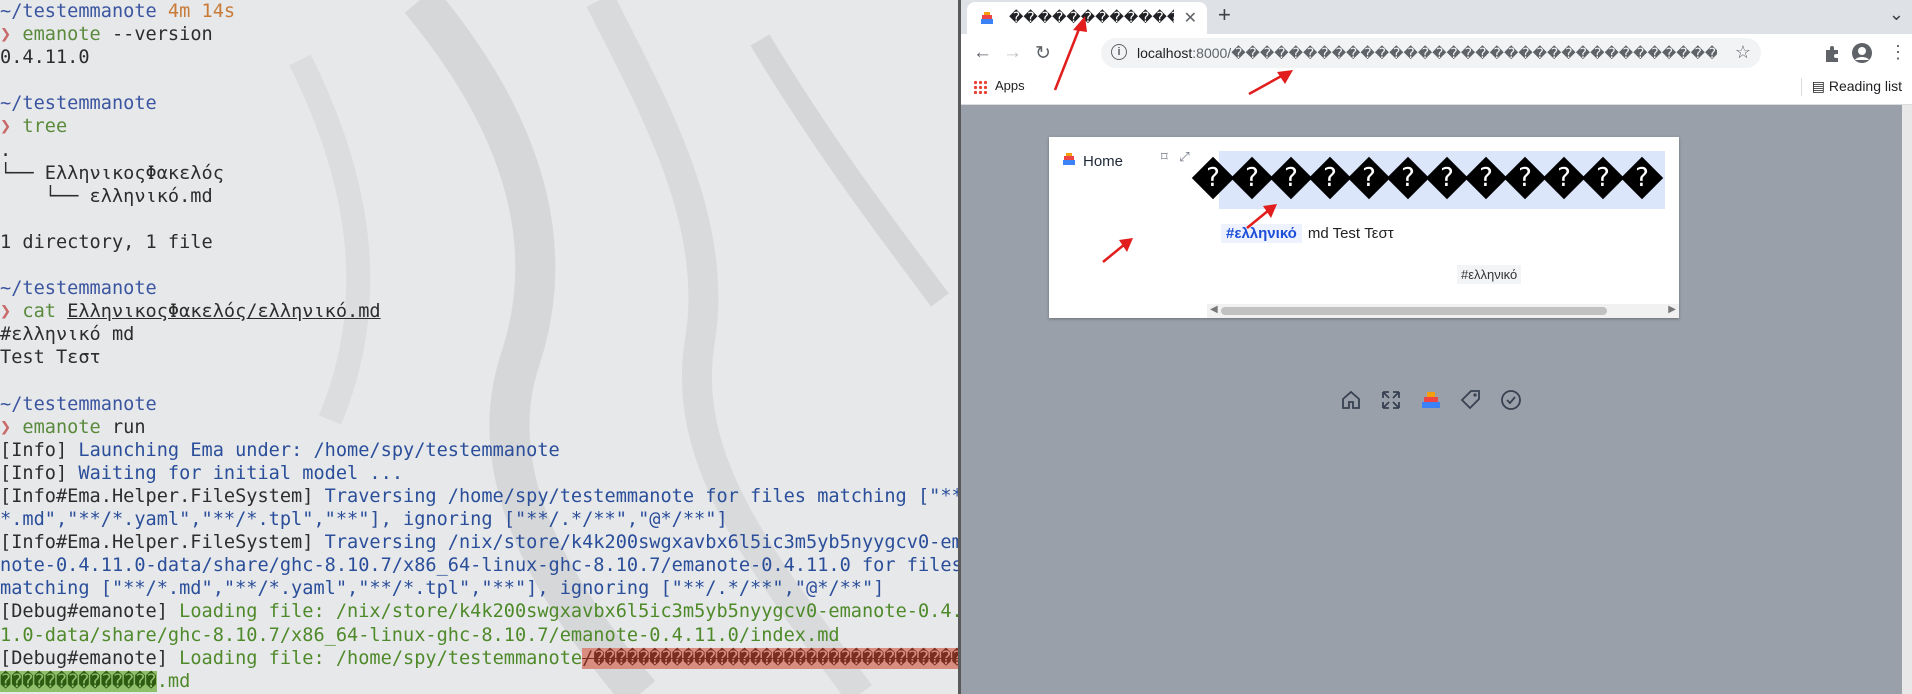 The height and width of the screenshot is (694, 1912). What do you see at coordinates (1743, 52) in the screenshot?
I see `bookmark-star-icon: ☆` at bounding box center [1743, 52].